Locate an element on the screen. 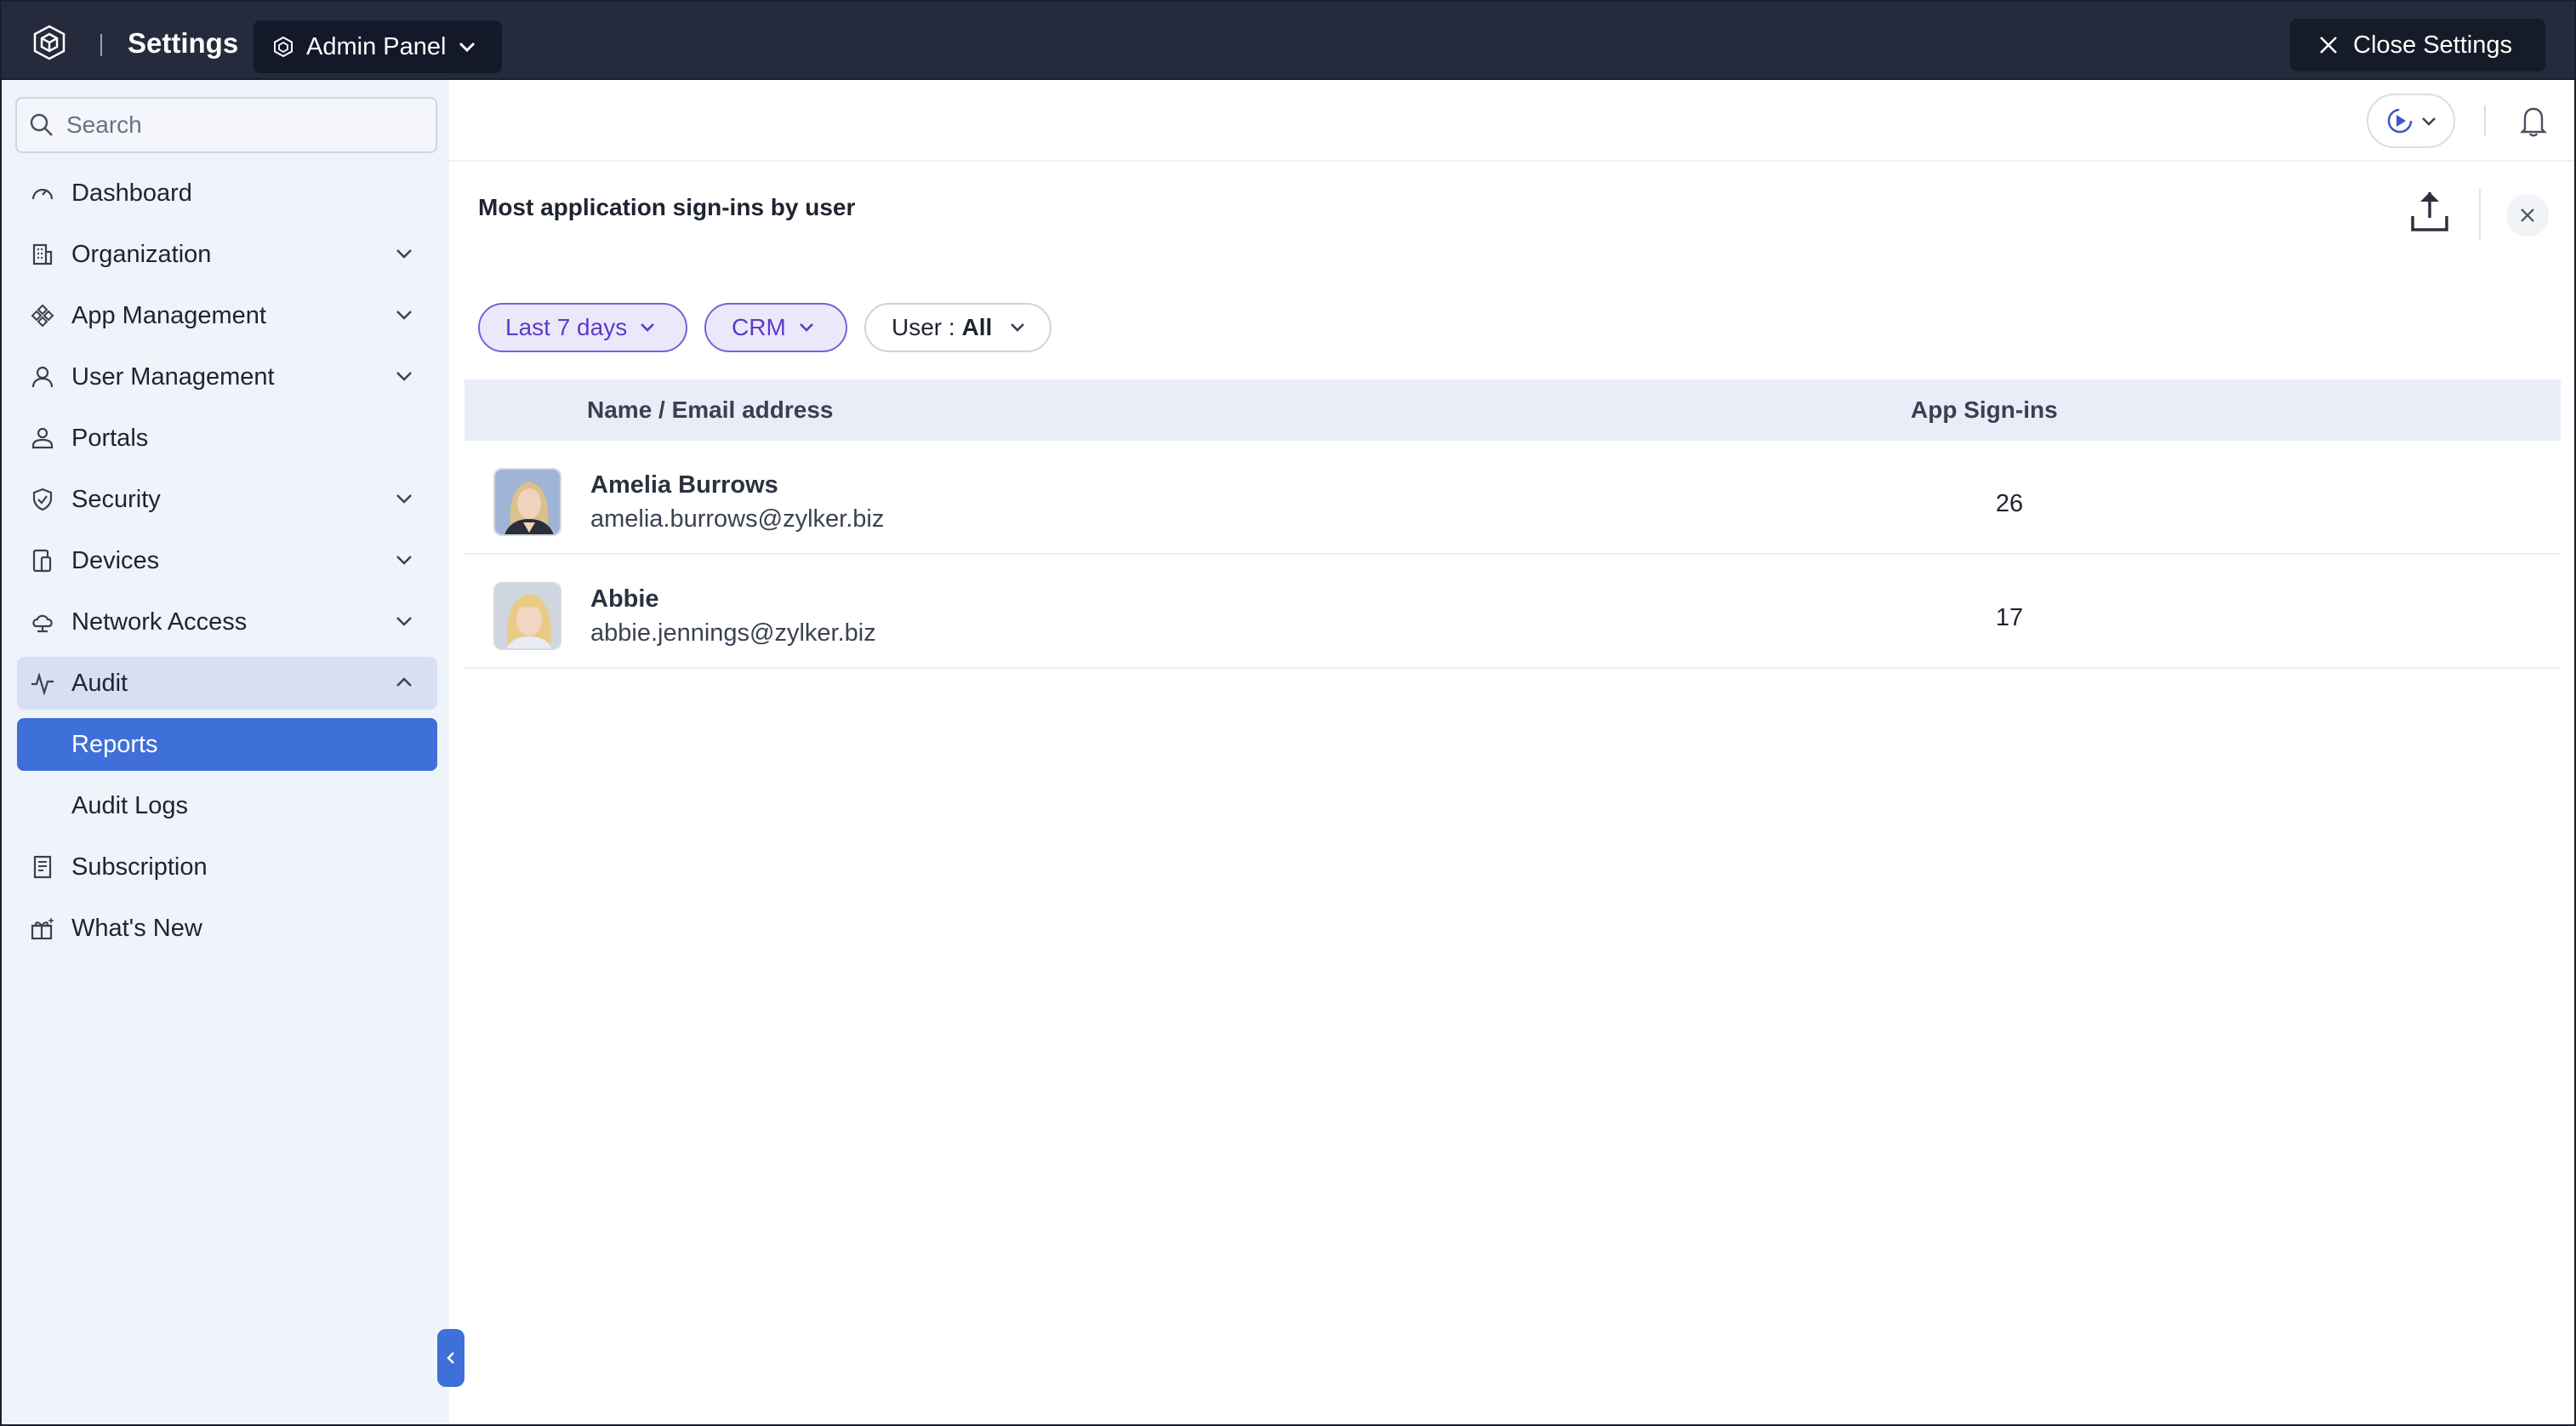 The width and height of the screenshot is (2576, 1426). sidebar-item-reports: Reports is located at coordinates (227, 744).